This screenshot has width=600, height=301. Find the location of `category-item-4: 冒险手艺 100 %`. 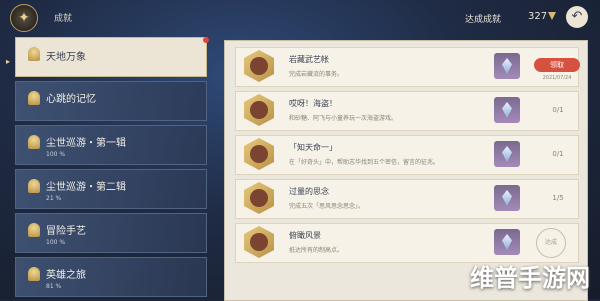

category-item-4: 冒险手艺 100 % is located at coordinates (111, 233).